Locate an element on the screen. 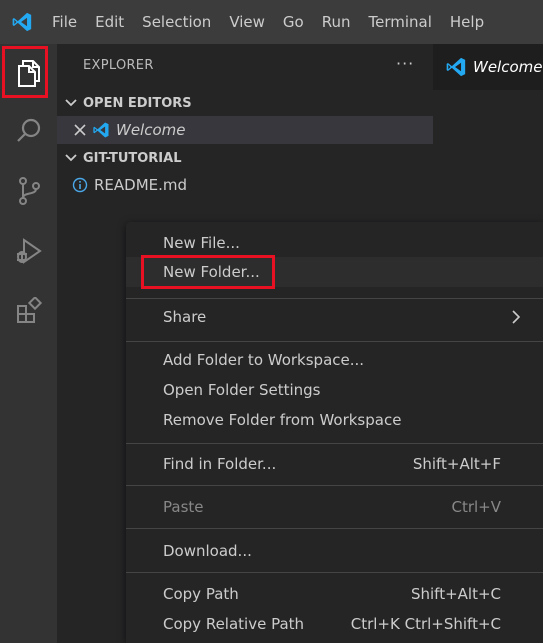 The height and width of the screenshot is (643, 543). menu-item-remove-folder-from-workspace: Remove Folder from Workspace is located at coordinates (334, 420).